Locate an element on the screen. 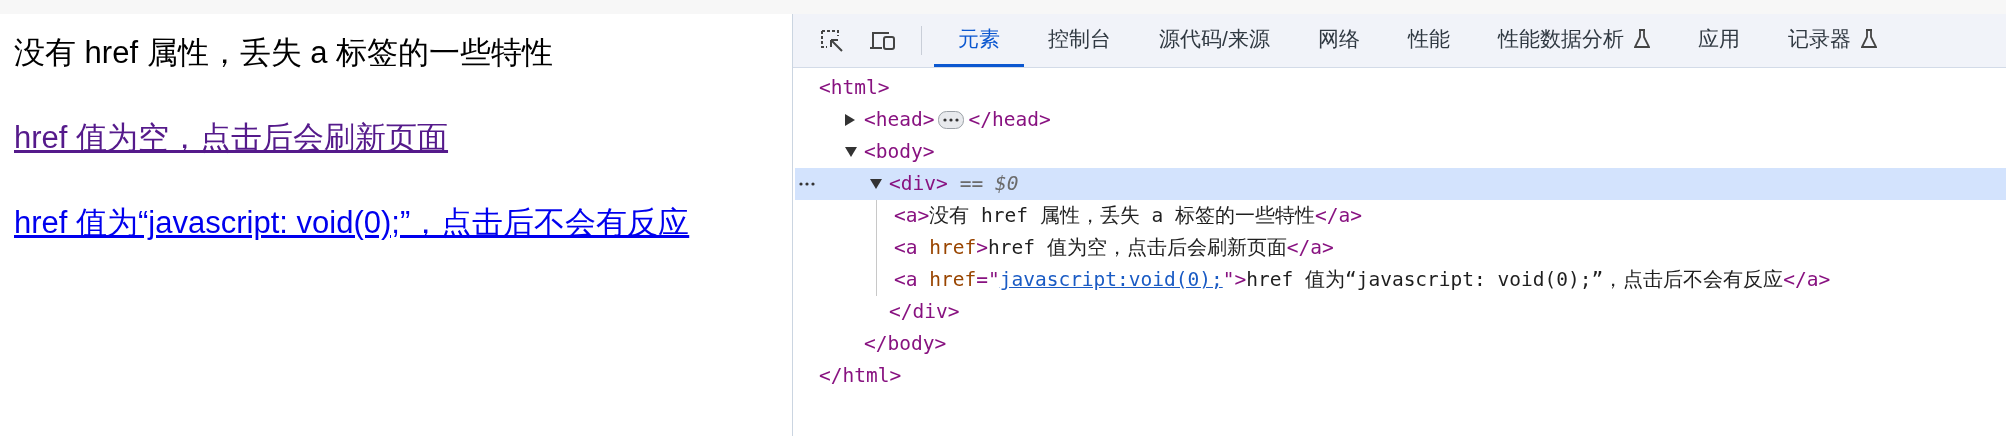  tag-token: "> is located at coordinates (1234, 280).